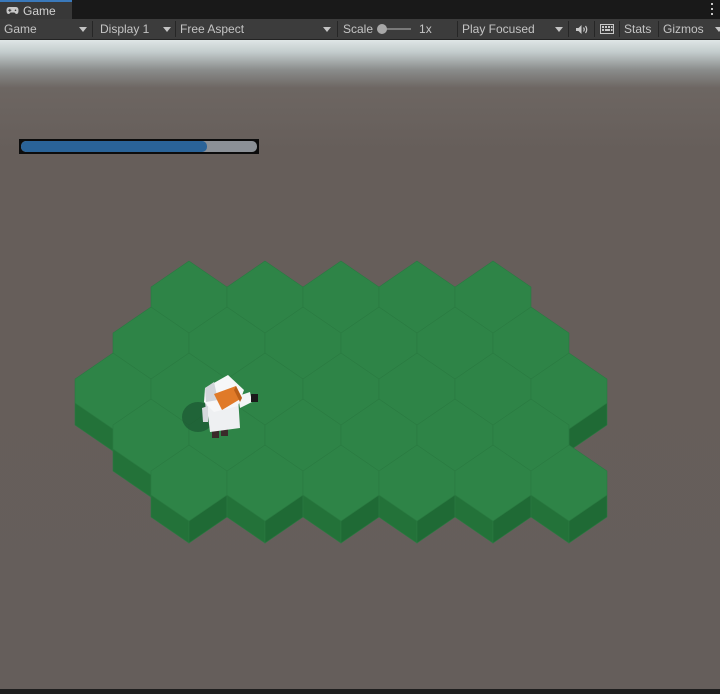  I want to click on scale-slider, so click(394, 29).